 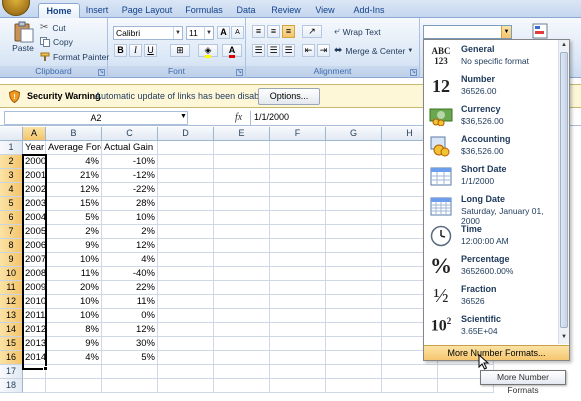 I want to click on cell-d16, so click(x=186, y=358).